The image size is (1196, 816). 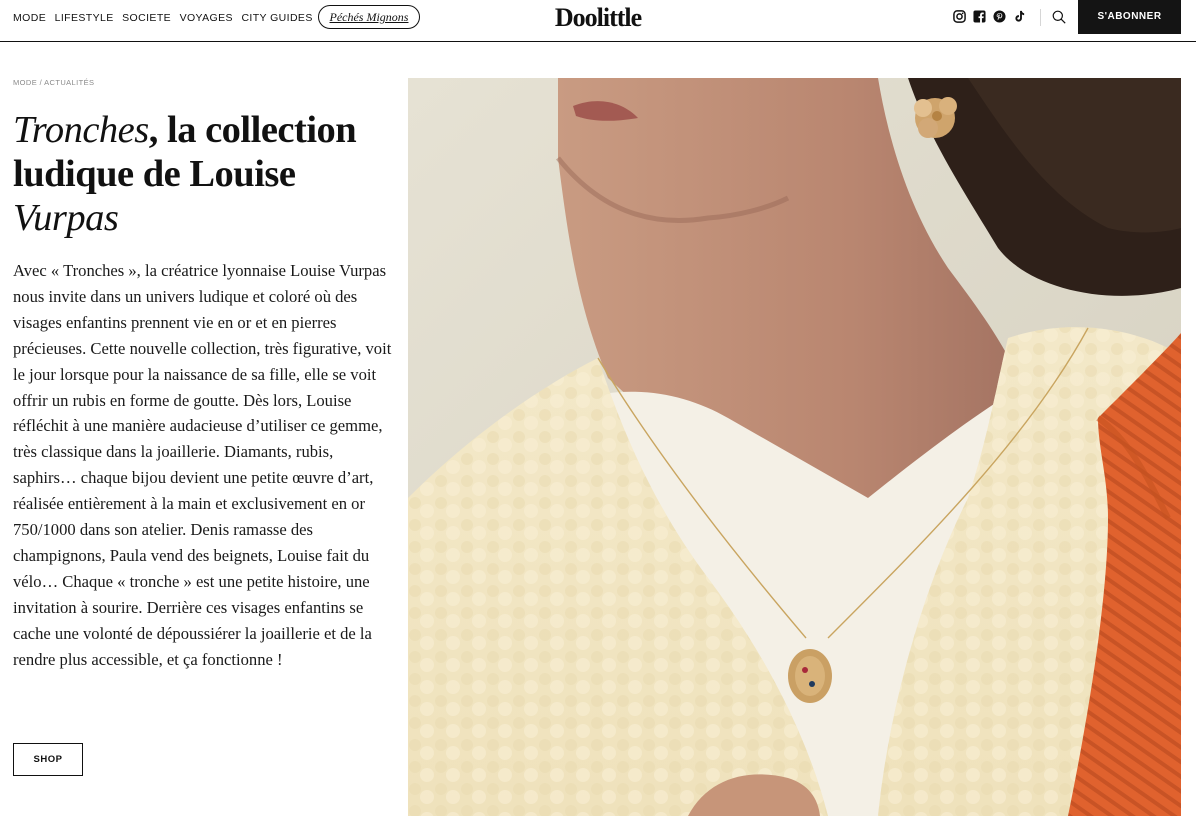 I want to click on breadcrumb: MODE / ACTUALITÉS, so click(x=53, y=82).